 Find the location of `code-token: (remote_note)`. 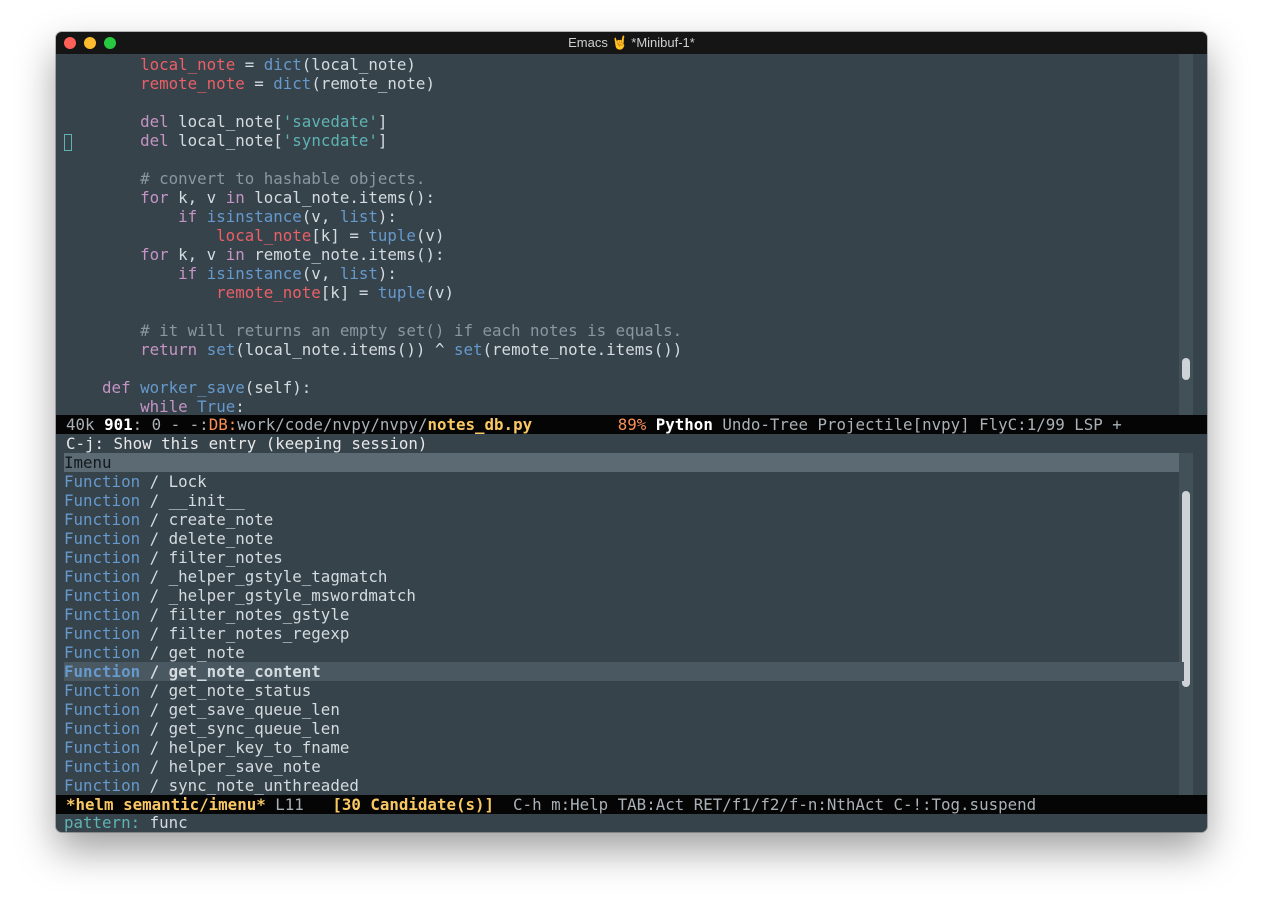

code-token: (remote_note) is located at coordinates (373, 83).